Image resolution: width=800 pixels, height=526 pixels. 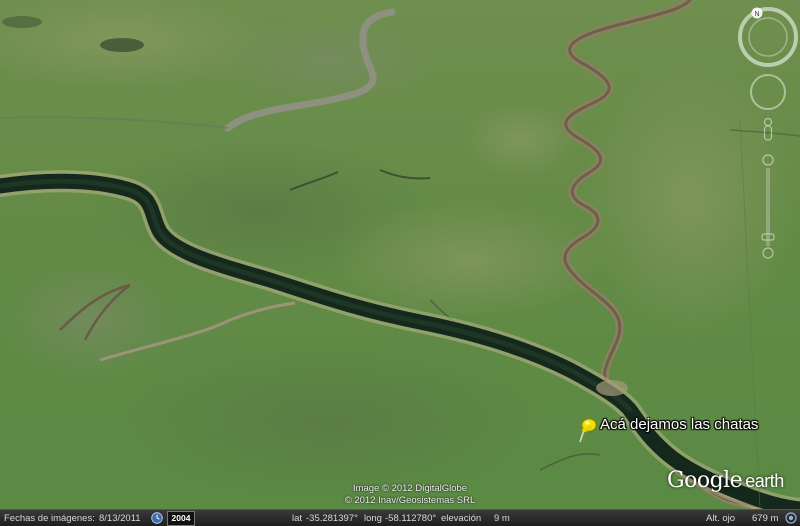 What do you see at coordinates (768, 129) in the screenshot?
I see `street-view-pegman-icon` at bounding box center [768, 129].